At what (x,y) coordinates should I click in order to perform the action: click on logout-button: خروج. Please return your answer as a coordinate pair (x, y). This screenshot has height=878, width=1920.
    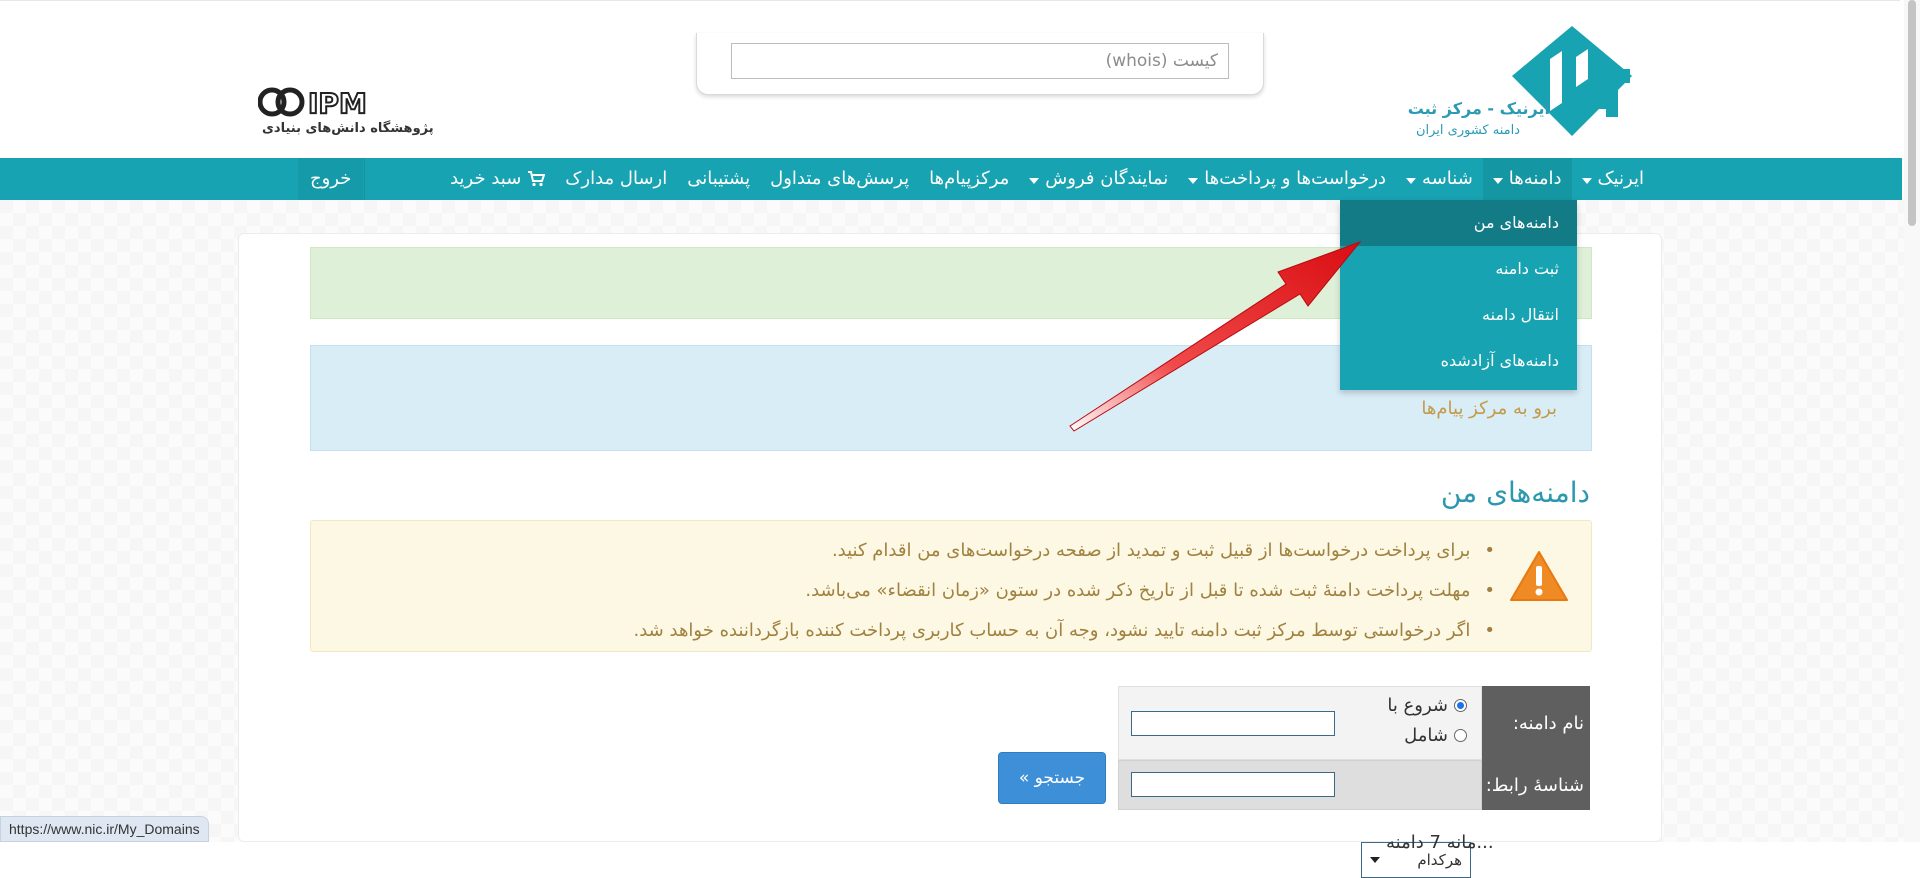
    Looking at the image, I should click on (331, 179).